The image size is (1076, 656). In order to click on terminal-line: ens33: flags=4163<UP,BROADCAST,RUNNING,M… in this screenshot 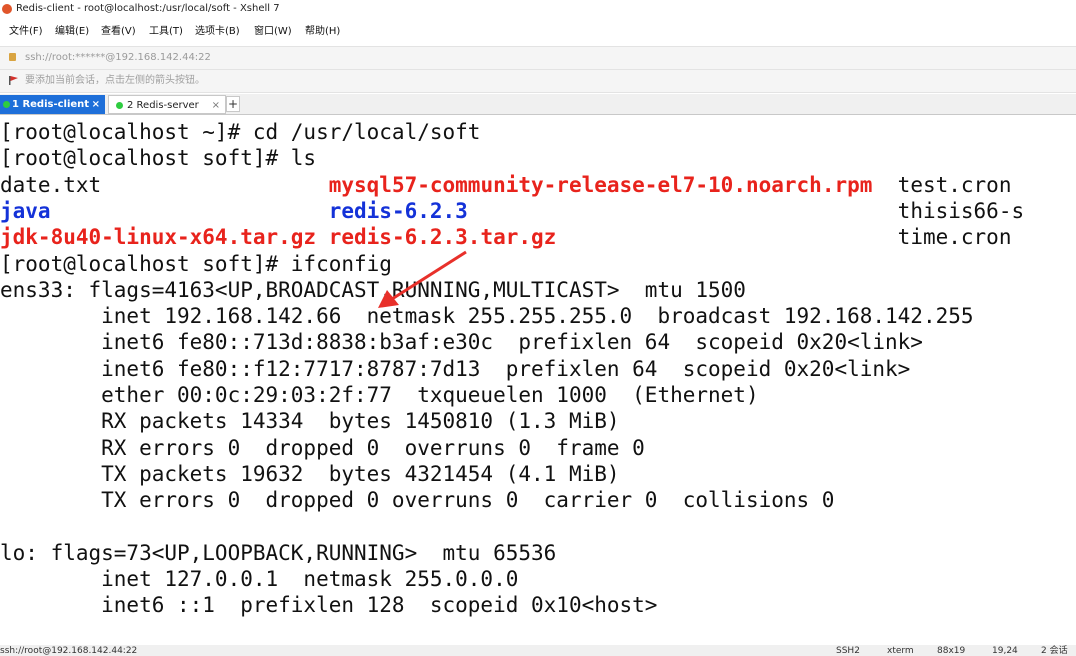, I will do `click(373, 290)`.